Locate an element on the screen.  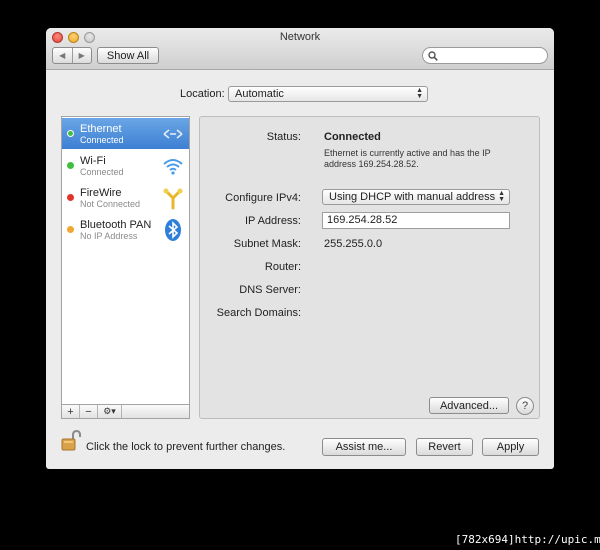
ip-address-label: IP Address: is located at coordinates (272, 221).